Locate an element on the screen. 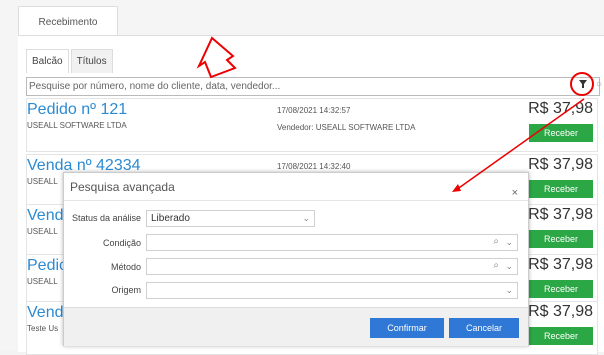  annotation-circle is located at coordinates (582, 84).